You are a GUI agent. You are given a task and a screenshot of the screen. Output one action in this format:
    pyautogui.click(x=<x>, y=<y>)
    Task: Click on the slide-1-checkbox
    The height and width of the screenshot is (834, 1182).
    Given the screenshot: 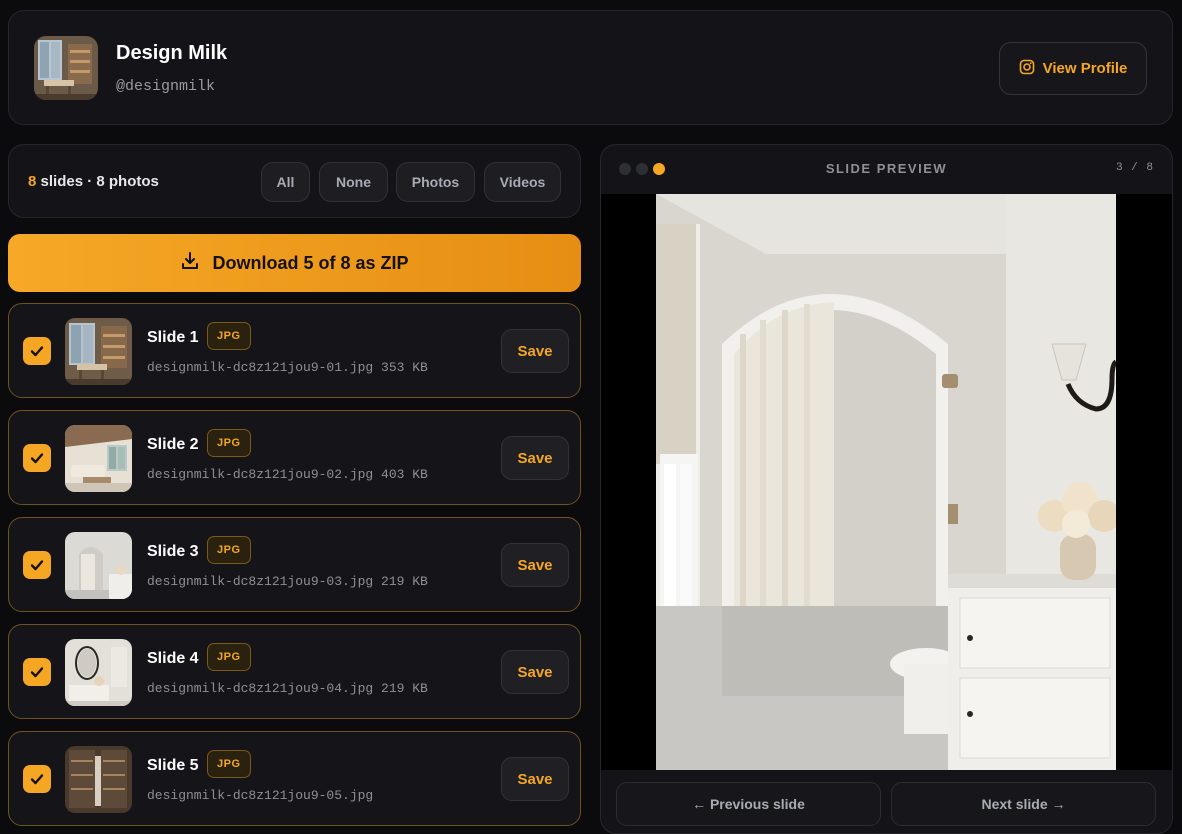 What is the action you would take?
    pyautogui.click(x=37, y=351)
    